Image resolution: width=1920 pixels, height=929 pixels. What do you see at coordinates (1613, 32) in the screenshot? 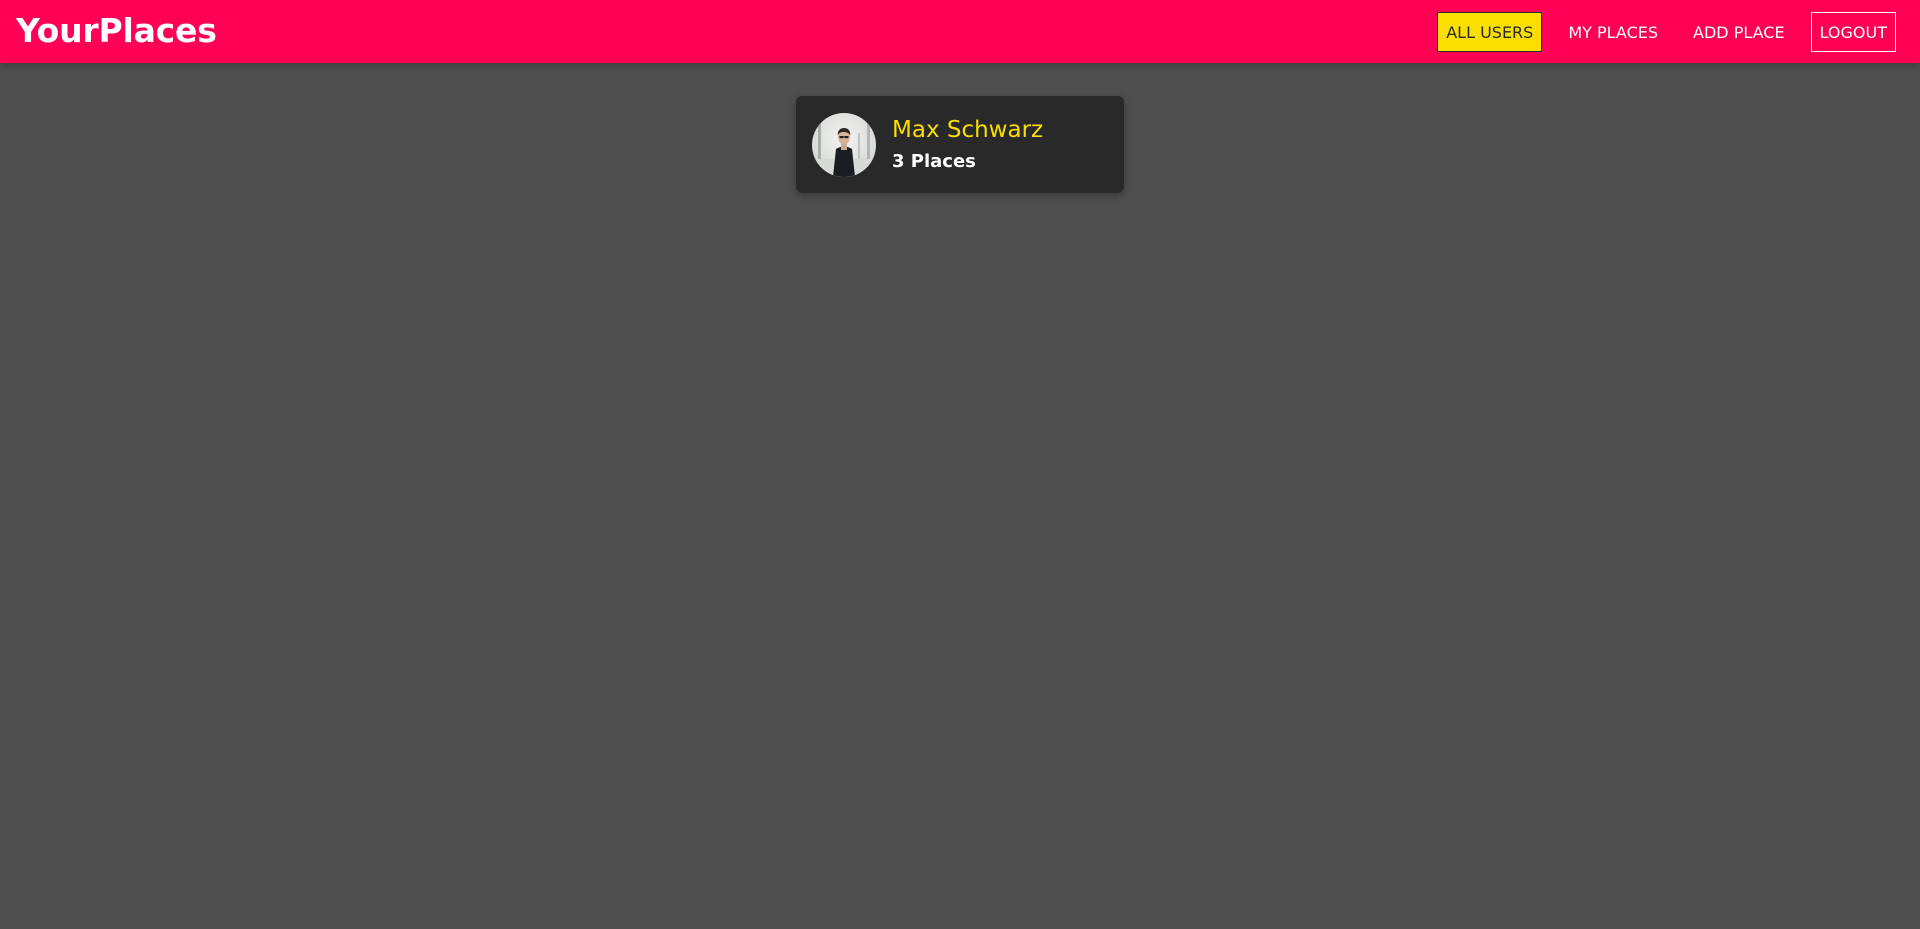
I see `nav-my-places: MY PLACES` at bounding box center [1613, 32].